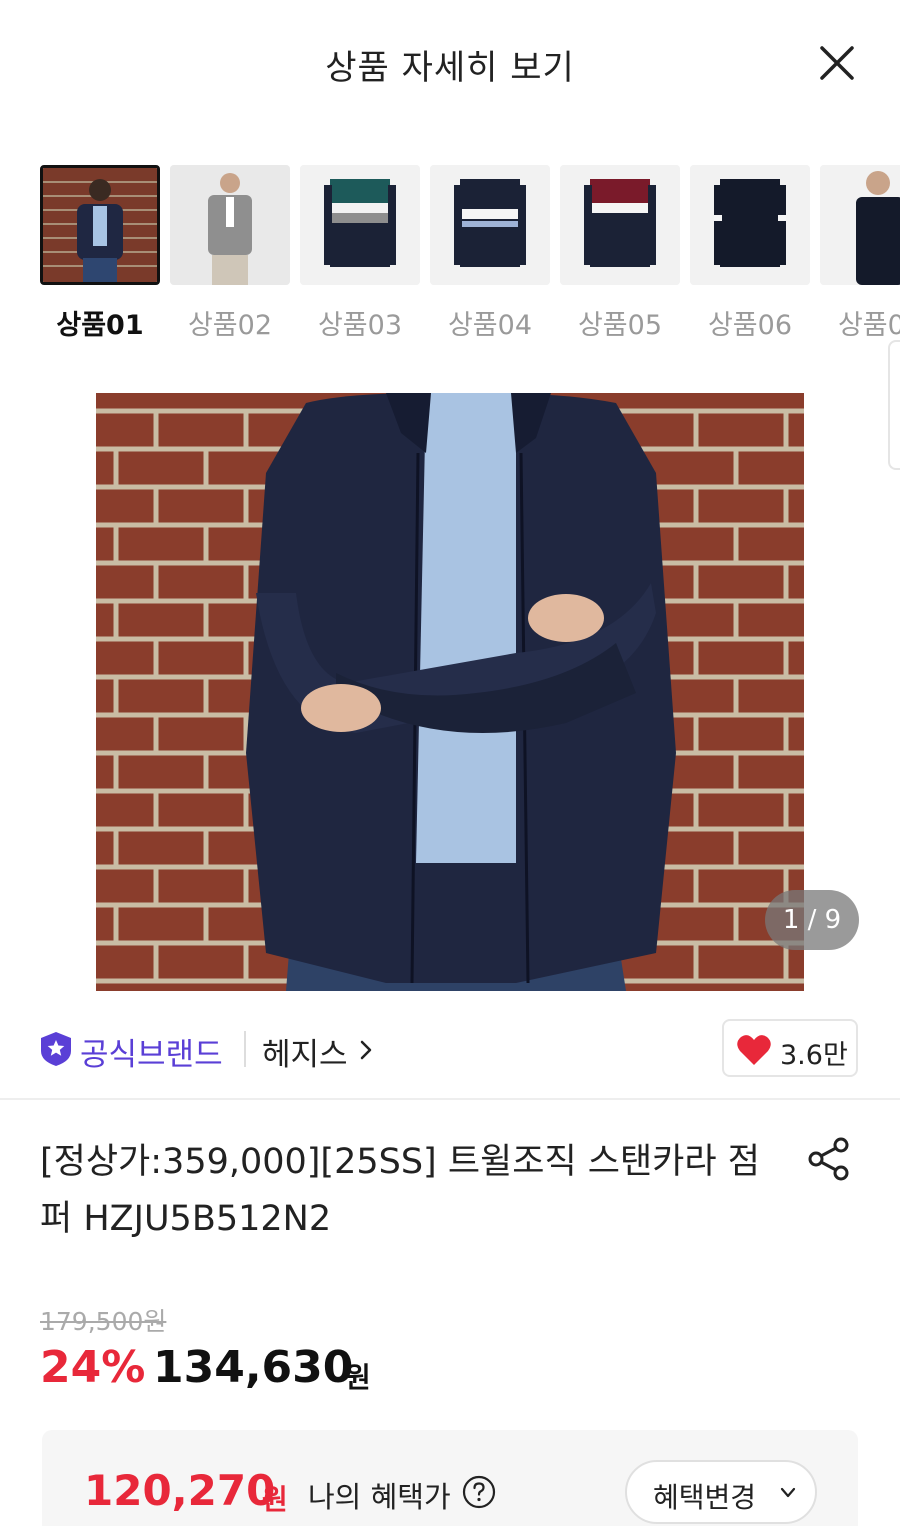  I want to click on thumbnail-1: 상품01, so click(100, 253).